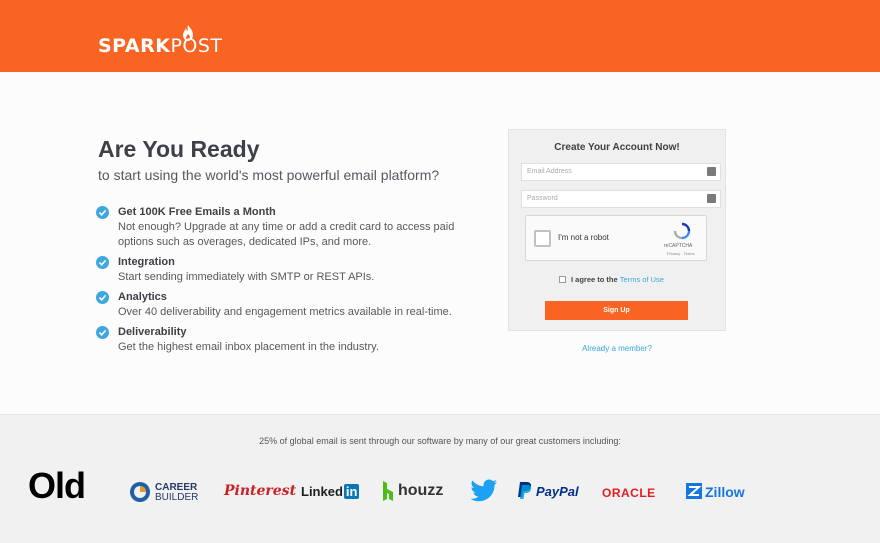  Describe the element at coordinates (621, 172) in the screenshot. I see `email-field: Email Address` at that location.